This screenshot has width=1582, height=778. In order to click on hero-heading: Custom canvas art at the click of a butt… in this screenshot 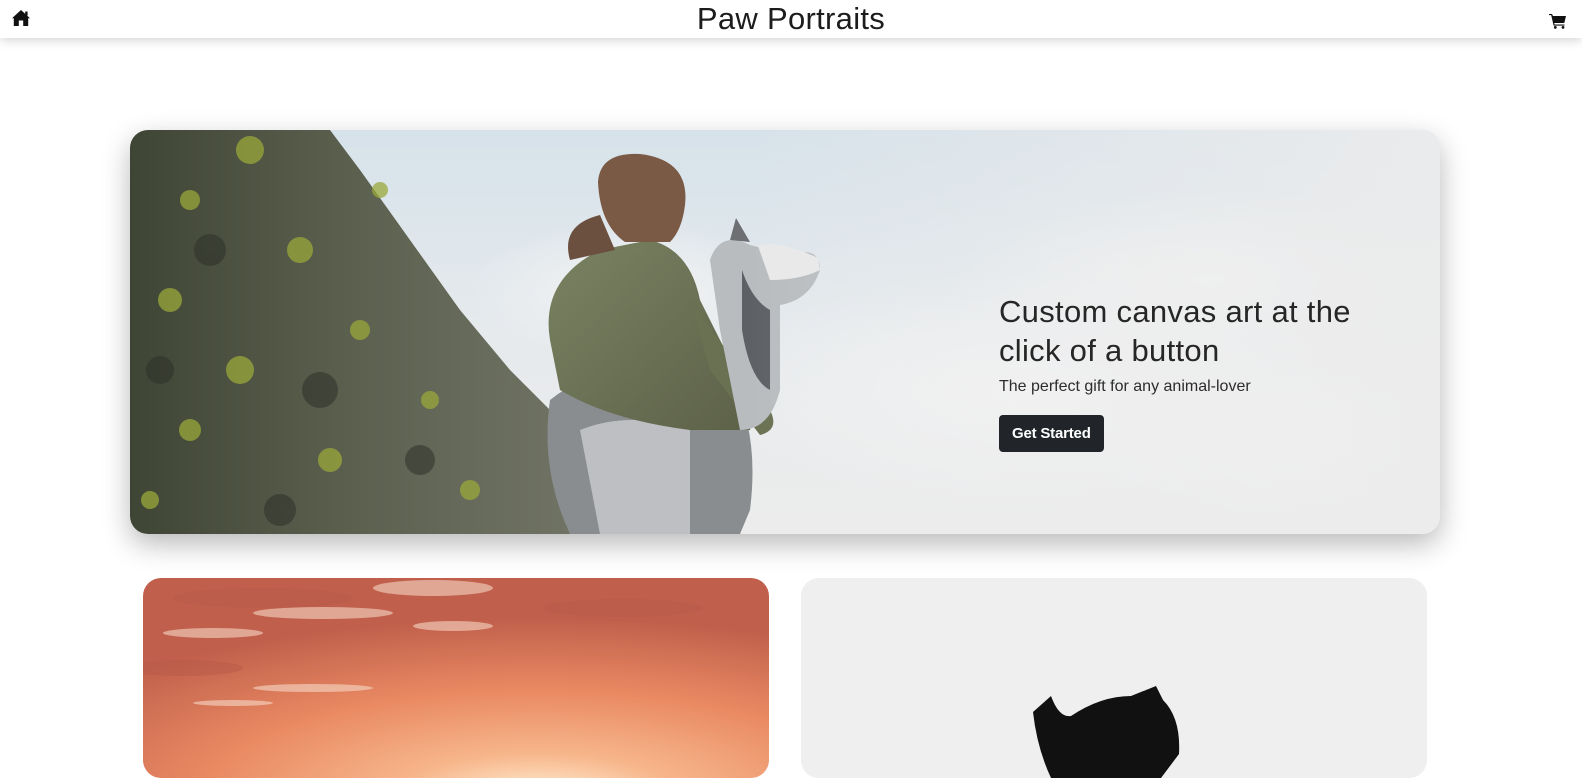, I will do `click(1175, 331)`.